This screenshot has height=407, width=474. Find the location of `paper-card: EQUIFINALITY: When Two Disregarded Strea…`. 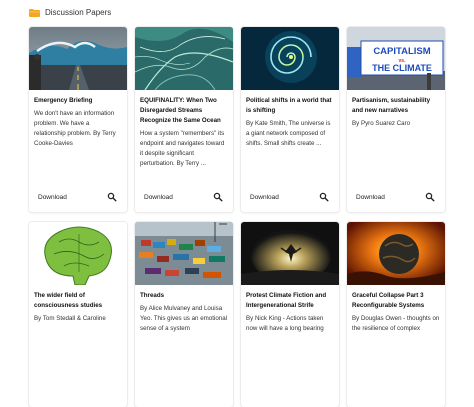

paper-card: EQUIFINALITY: When Two Disregarded Strea… is located at coordinates (184, 119).